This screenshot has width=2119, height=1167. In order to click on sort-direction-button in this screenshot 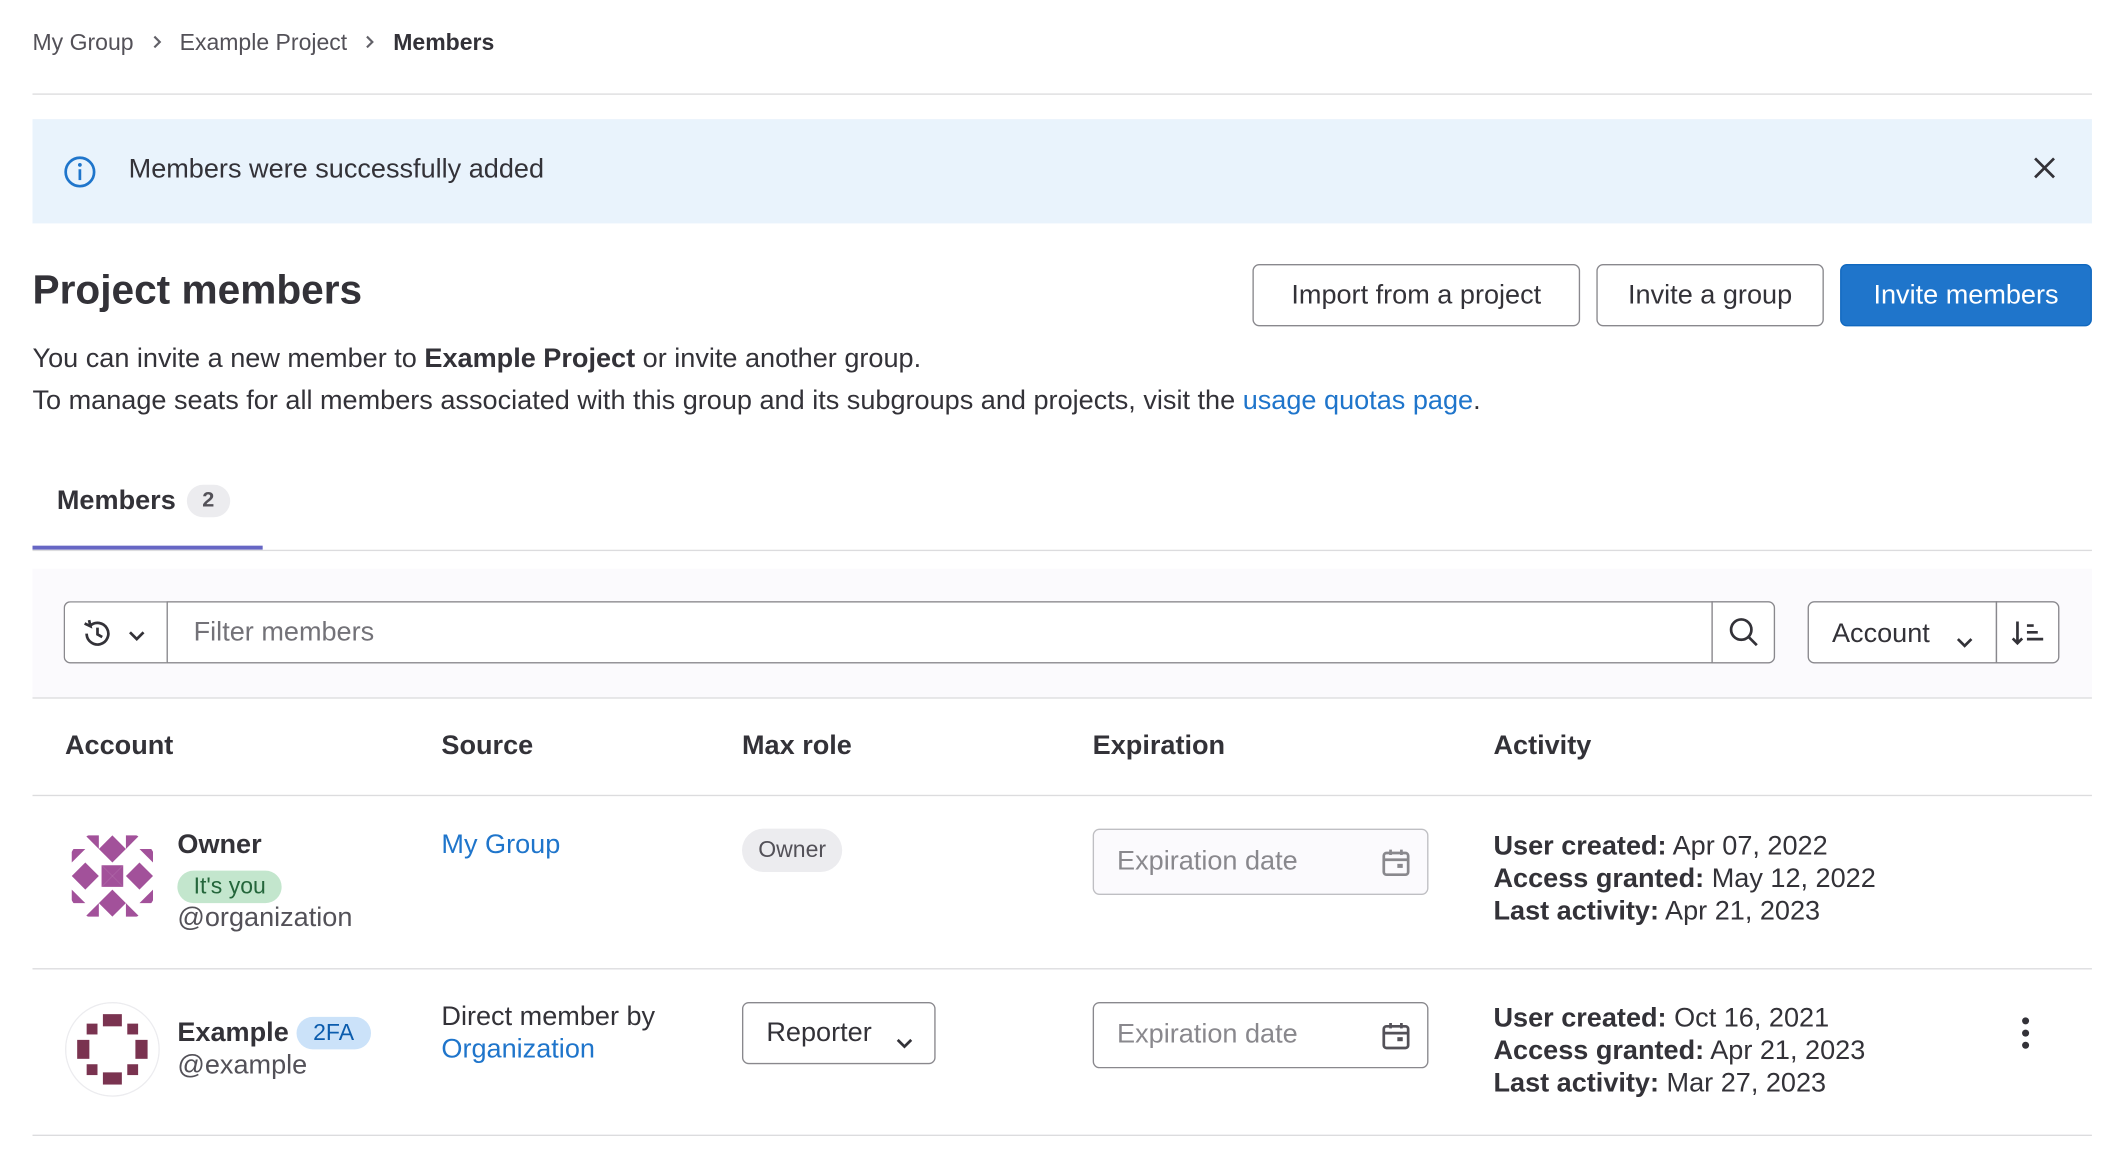, I will do `click(2027, 632)`.